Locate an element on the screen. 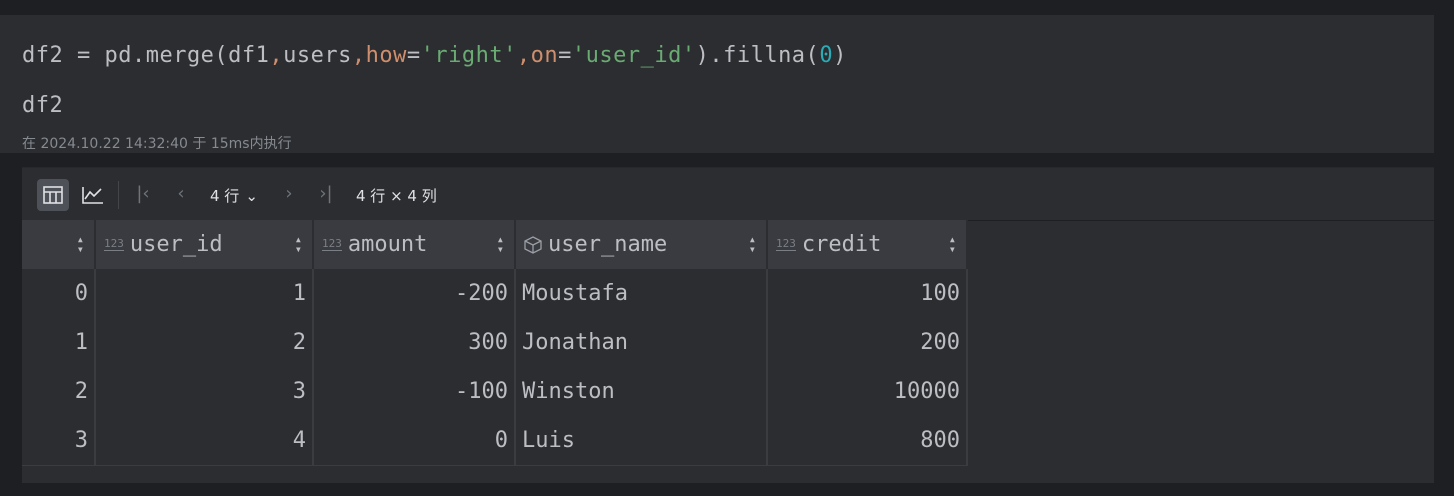  code-token: users is located at coordinates (317, 55).